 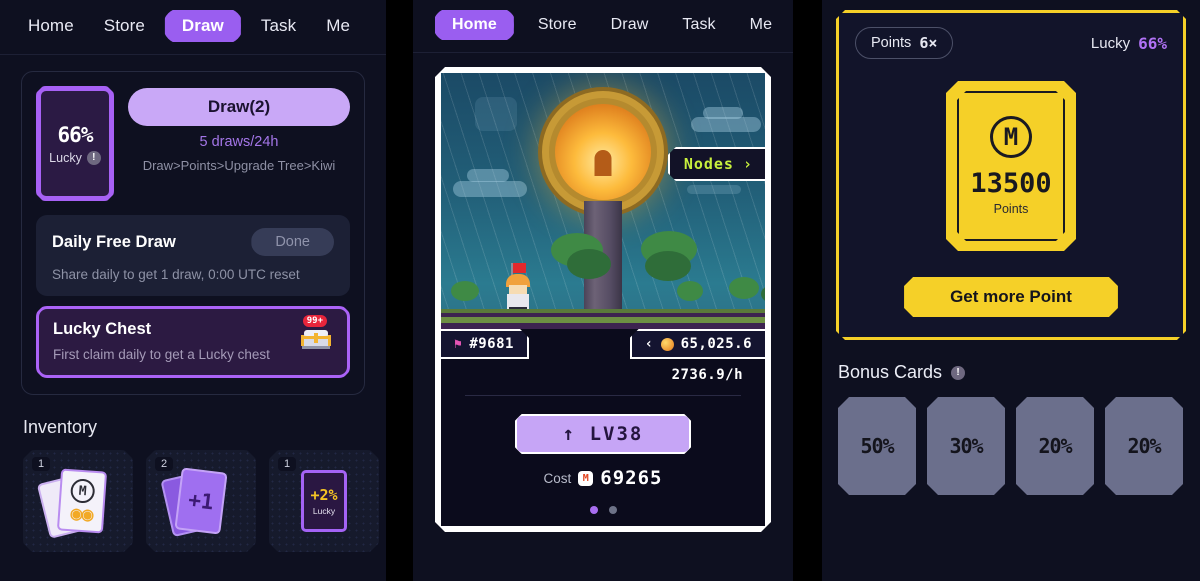 I want to click on game-scene: Nodes ›, so click(x=603, y=208).